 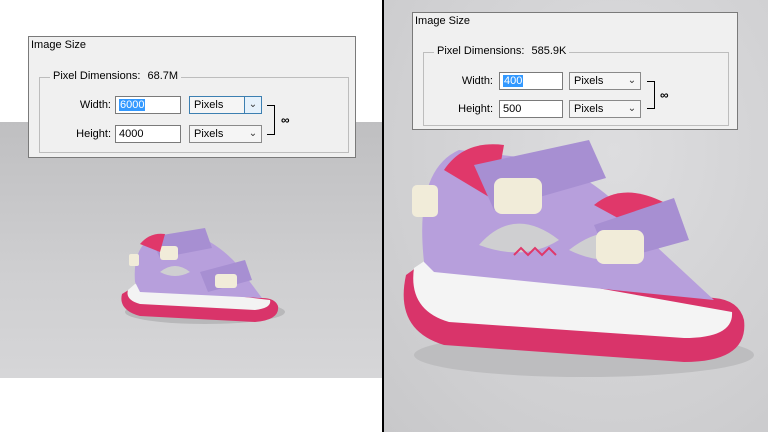 What do you see at coordinates (148, 134) in the screenshot?
I see `height-input: 4000` at bounding box center [148, 134].